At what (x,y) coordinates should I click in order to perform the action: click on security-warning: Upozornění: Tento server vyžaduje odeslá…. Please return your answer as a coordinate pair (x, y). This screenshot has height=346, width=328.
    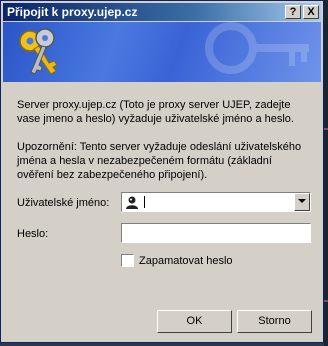
    Looking at the image, I should click on (159, 161).